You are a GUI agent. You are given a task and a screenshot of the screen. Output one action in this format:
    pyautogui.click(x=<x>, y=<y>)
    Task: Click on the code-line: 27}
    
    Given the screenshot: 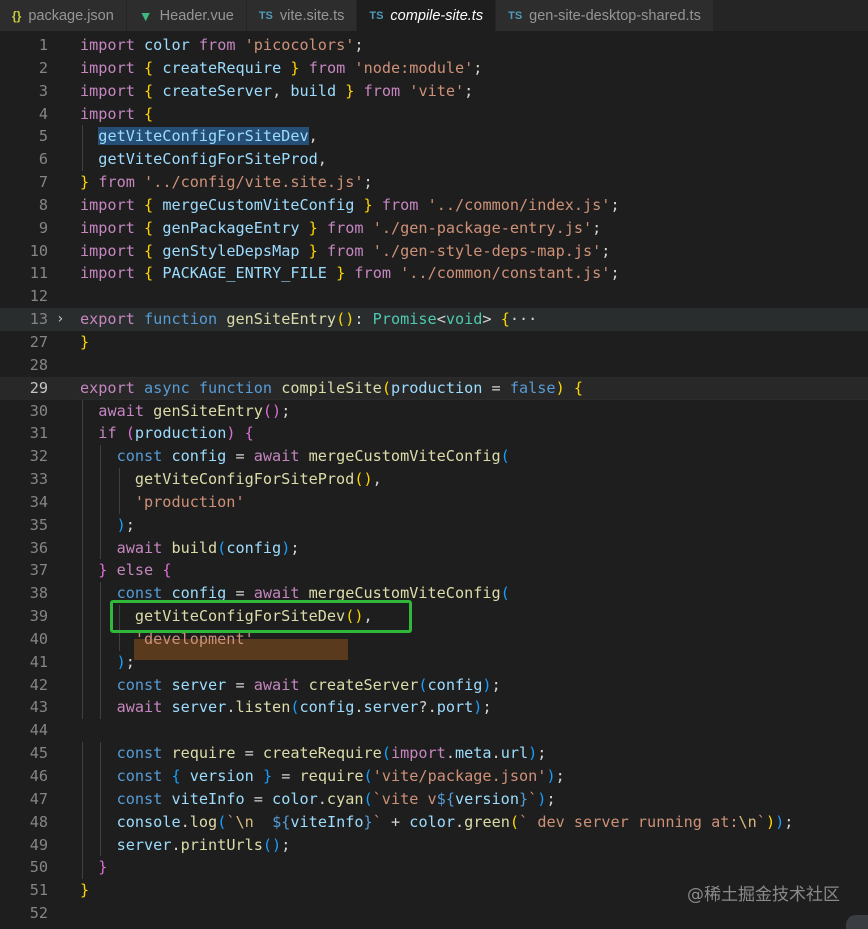 What is the action you would take?
    pyautogui.click(x=434, y=342)
    